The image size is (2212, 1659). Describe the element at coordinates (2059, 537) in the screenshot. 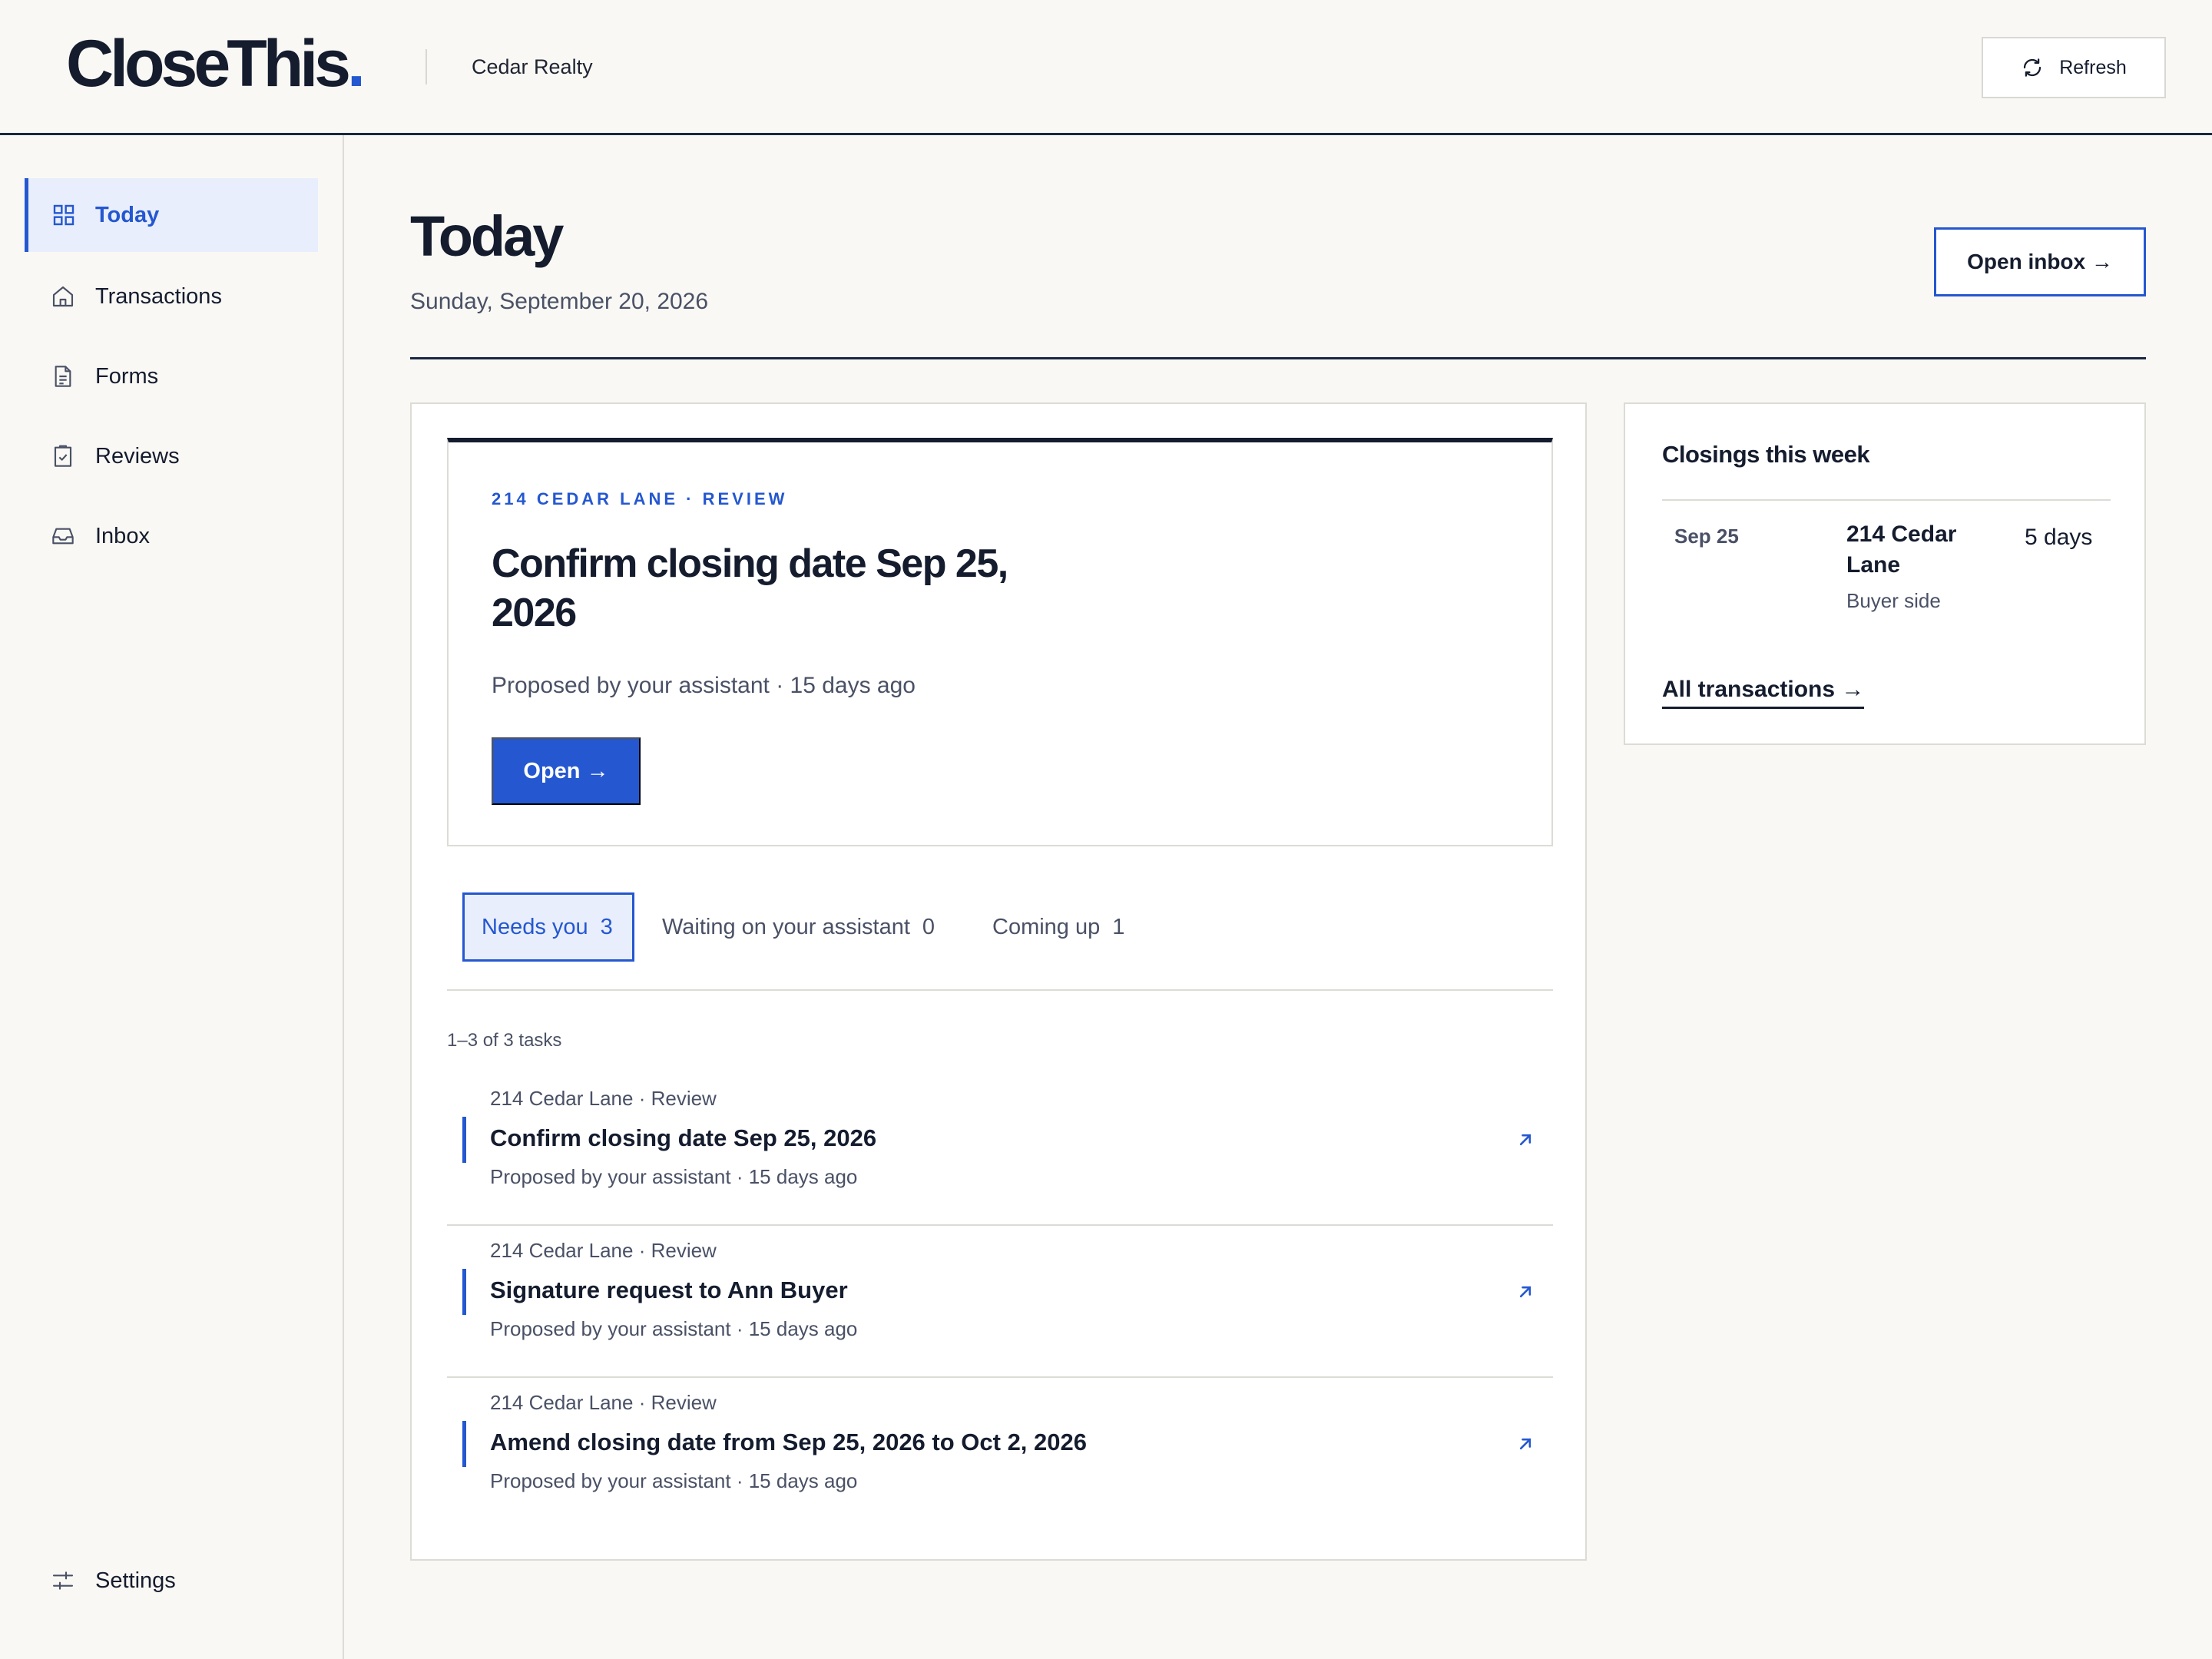

I see `closing-days-remaining: 5 days` at that location.